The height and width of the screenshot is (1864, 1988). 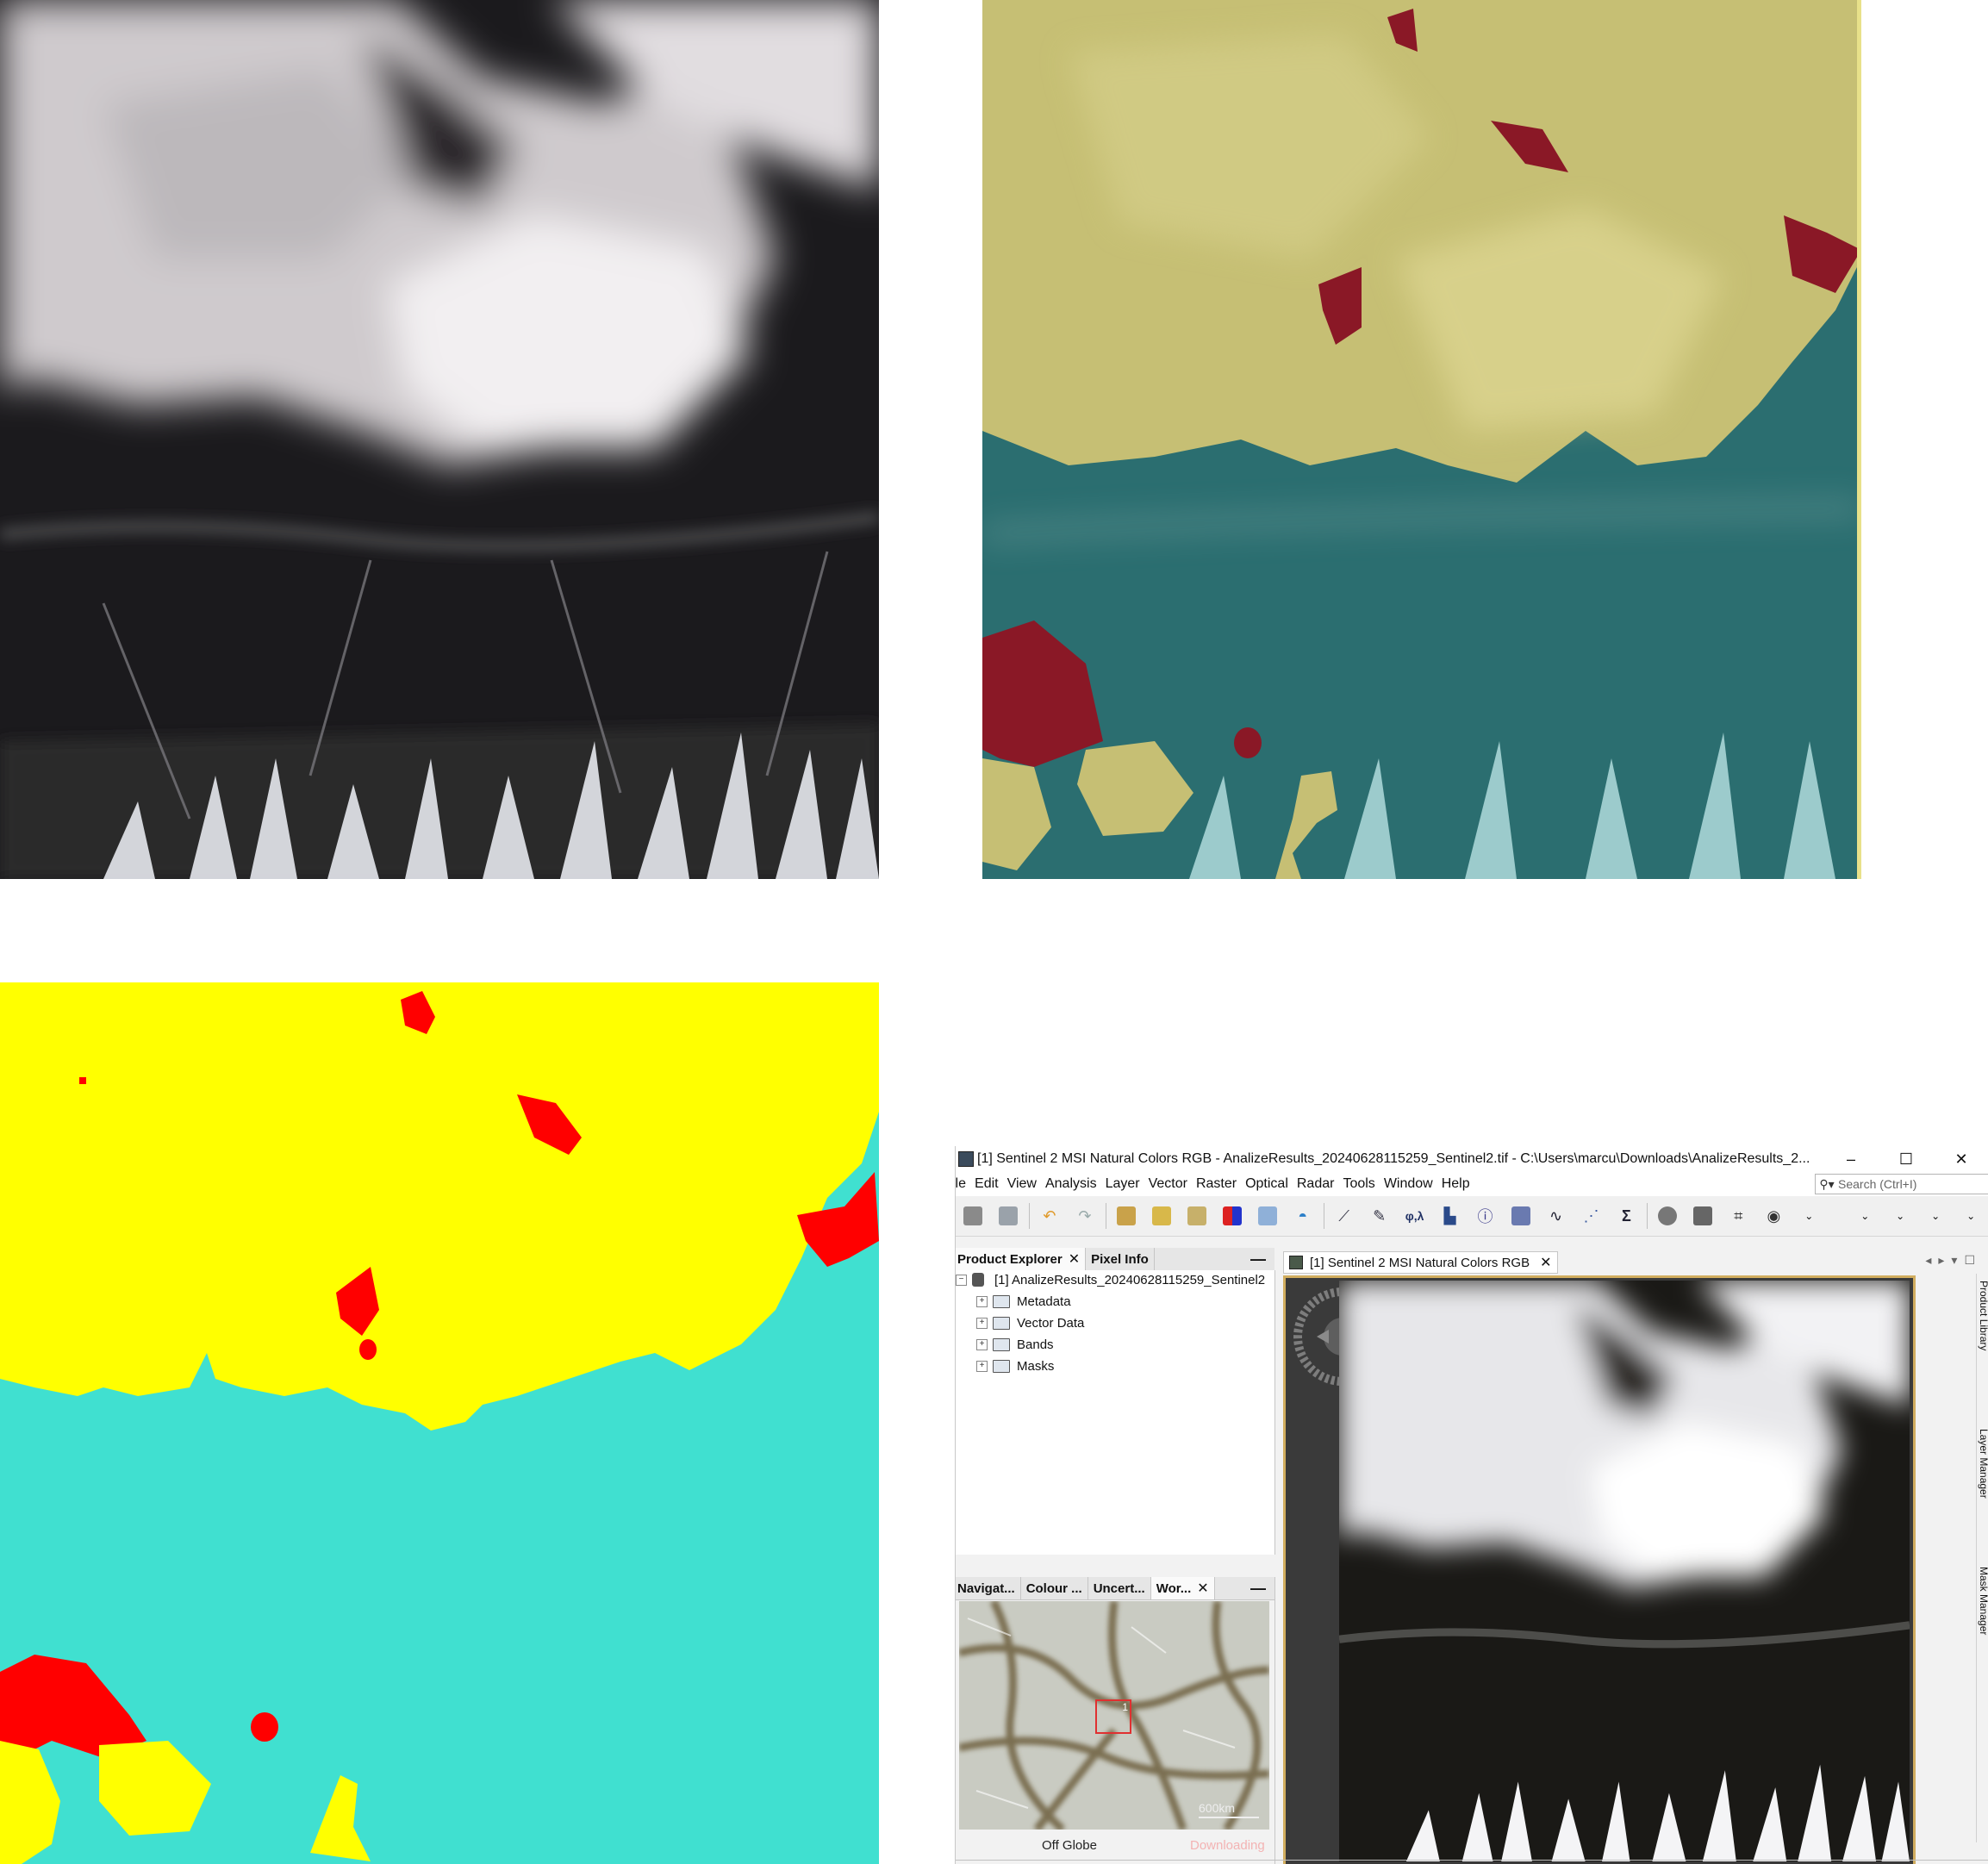 I want to click on tab-image-view: [1] Sentinel 2 MSI Natural Colors RGB ✕, so click(x=1420, y=1262).